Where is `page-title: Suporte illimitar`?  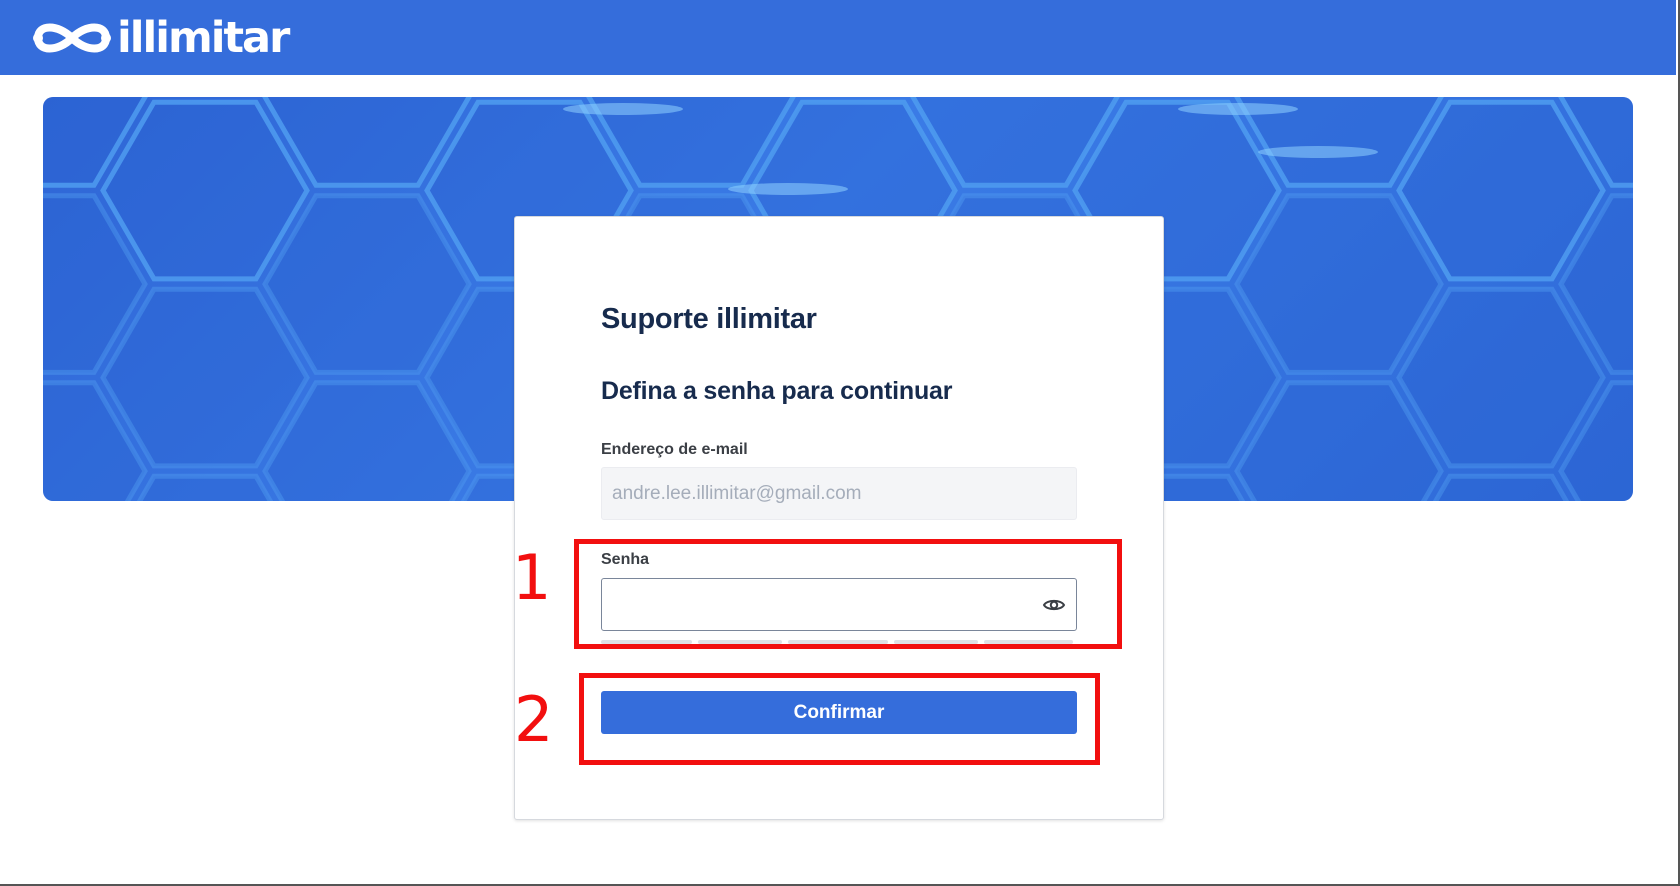 page-title: Suporte illimitar is located at coordinates (709, 319).